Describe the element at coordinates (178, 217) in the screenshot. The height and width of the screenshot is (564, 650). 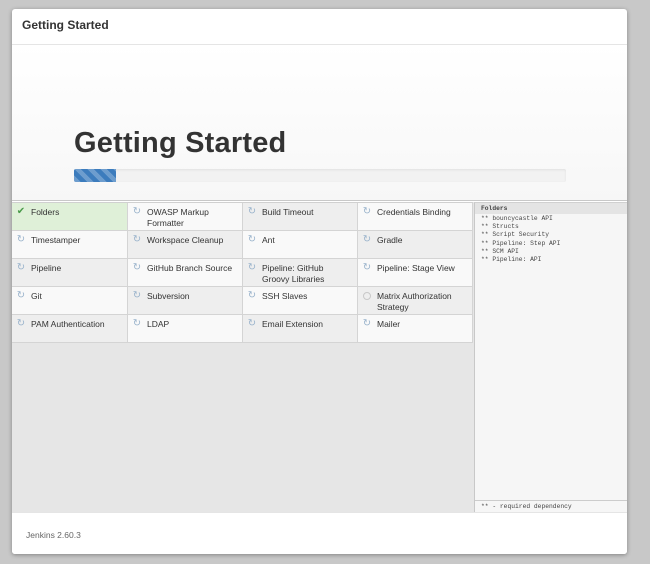
I see `plugin-label: OWASP Markup Formatter` at that location.